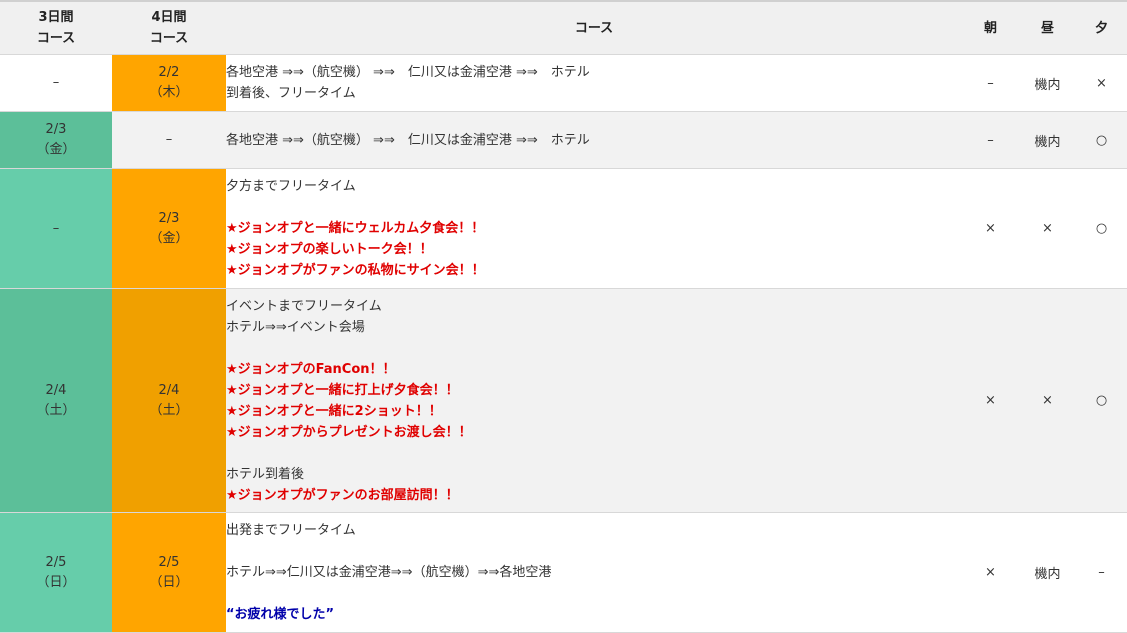  Describe the element at coordinates (169, 83) in the screenshot. I see `4day-date-cell: 2/2 （木）` at that location.